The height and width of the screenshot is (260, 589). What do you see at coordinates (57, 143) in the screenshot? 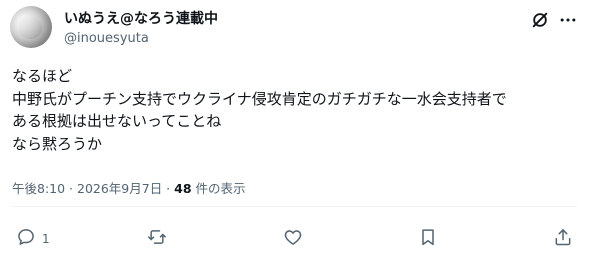
I see `post-line: なら黙ろうか` at bounding box center [57, 143].